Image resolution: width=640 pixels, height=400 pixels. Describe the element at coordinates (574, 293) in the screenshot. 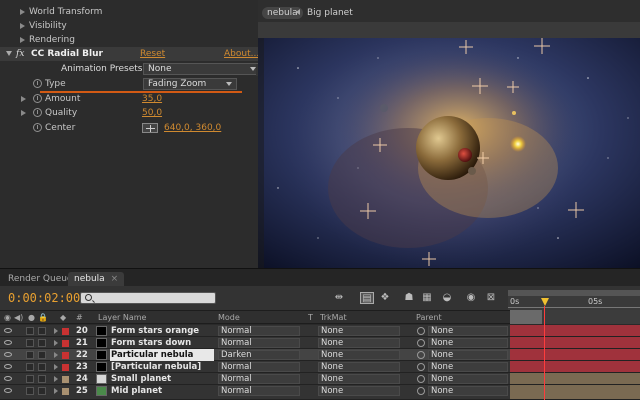

I see `work-area-bar` at that location.